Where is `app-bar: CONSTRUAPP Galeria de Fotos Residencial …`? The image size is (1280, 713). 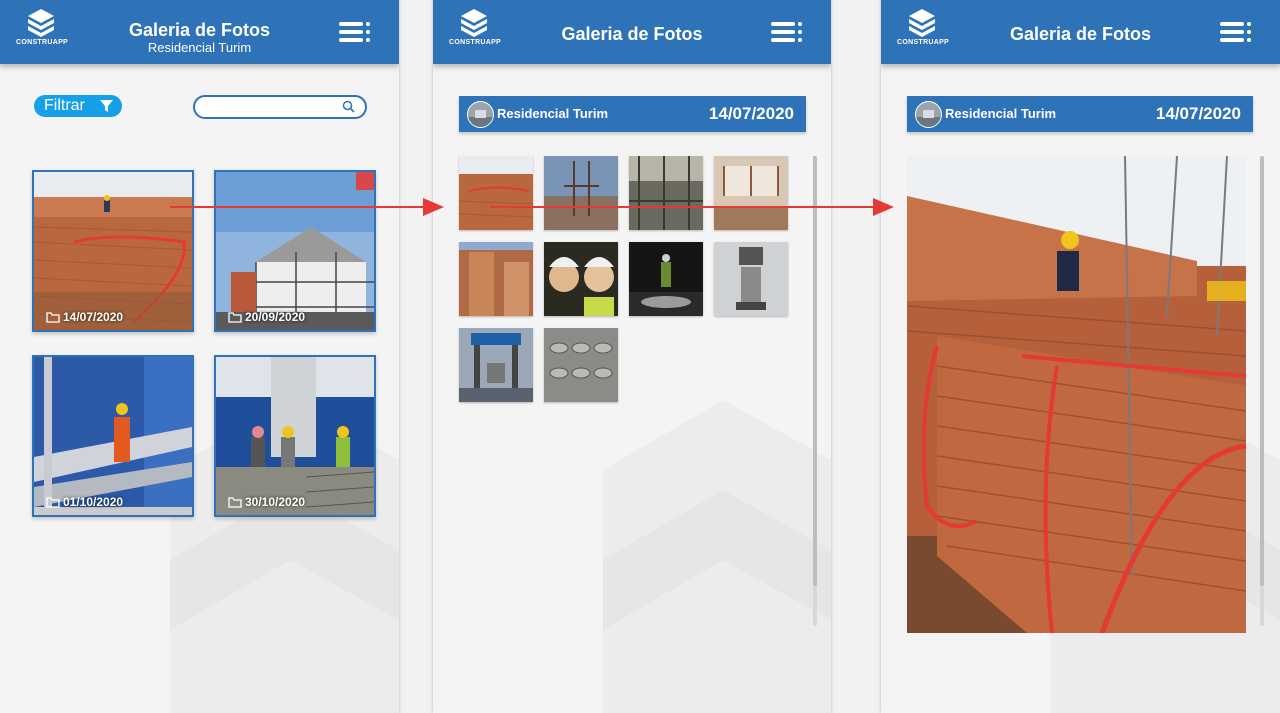 app-bar: CONSTRUAPP Galeria de Fotos Residencial … is located at coordinates (199, 32).